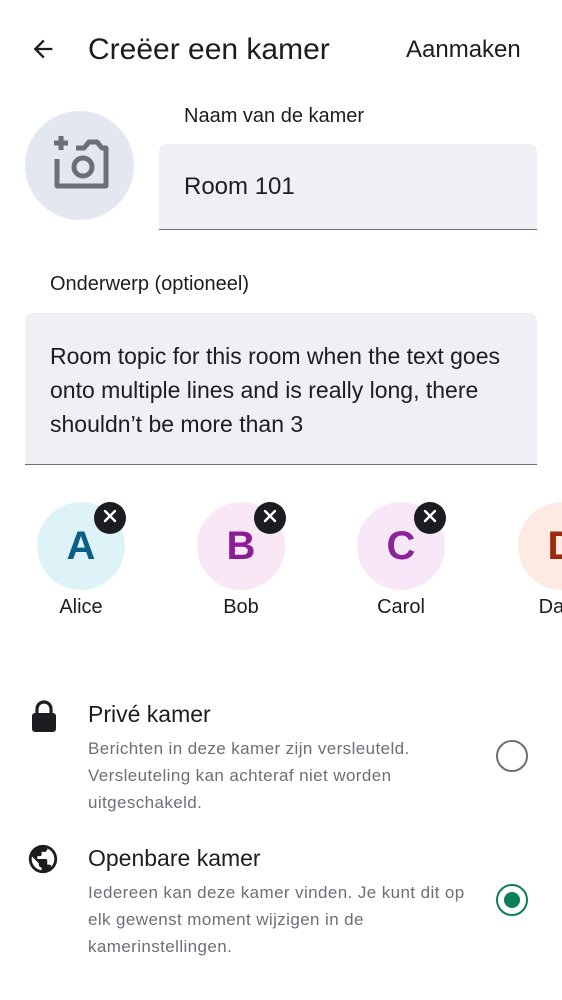 The height and width of the screenshot is (1000, 562). What do you see at coordinates (97, 562) in the screenshot?
I see `invitee-alice: A Alice` at bounding box center [97, 562].